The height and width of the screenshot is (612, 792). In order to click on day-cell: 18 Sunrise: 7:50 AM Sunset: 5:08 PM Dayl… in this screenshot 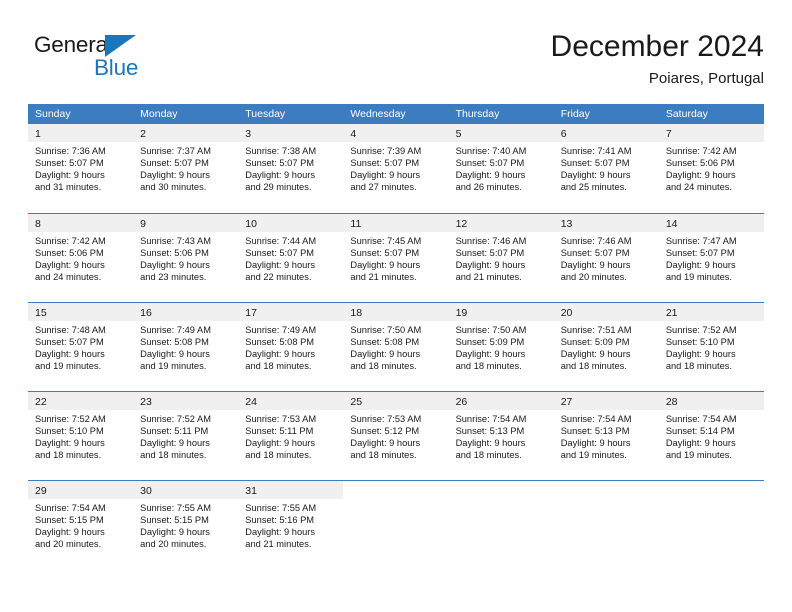, I will do `click(396, 347)`.